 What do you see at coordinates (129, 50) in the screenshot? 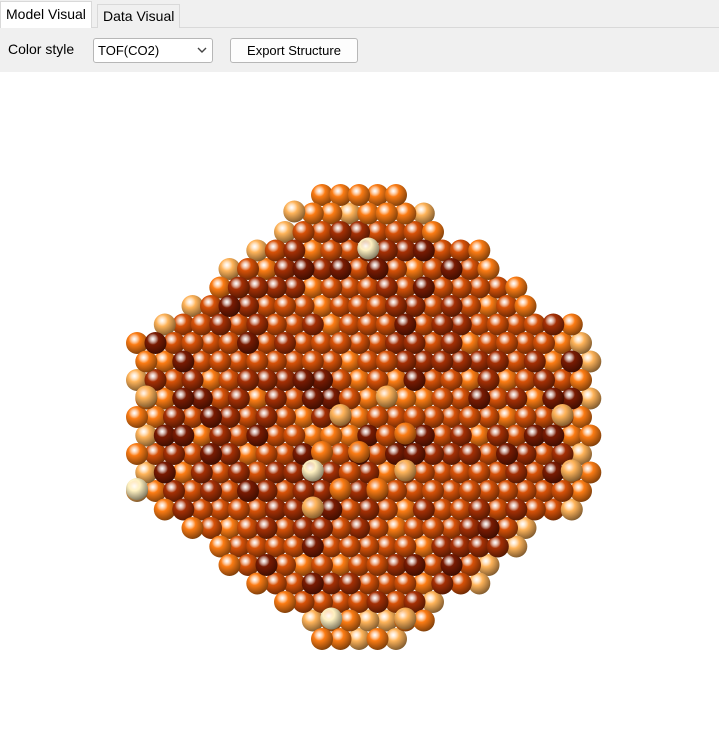
I see `color-style-value: TOF(CO2)` at bounding box center [129, 50].